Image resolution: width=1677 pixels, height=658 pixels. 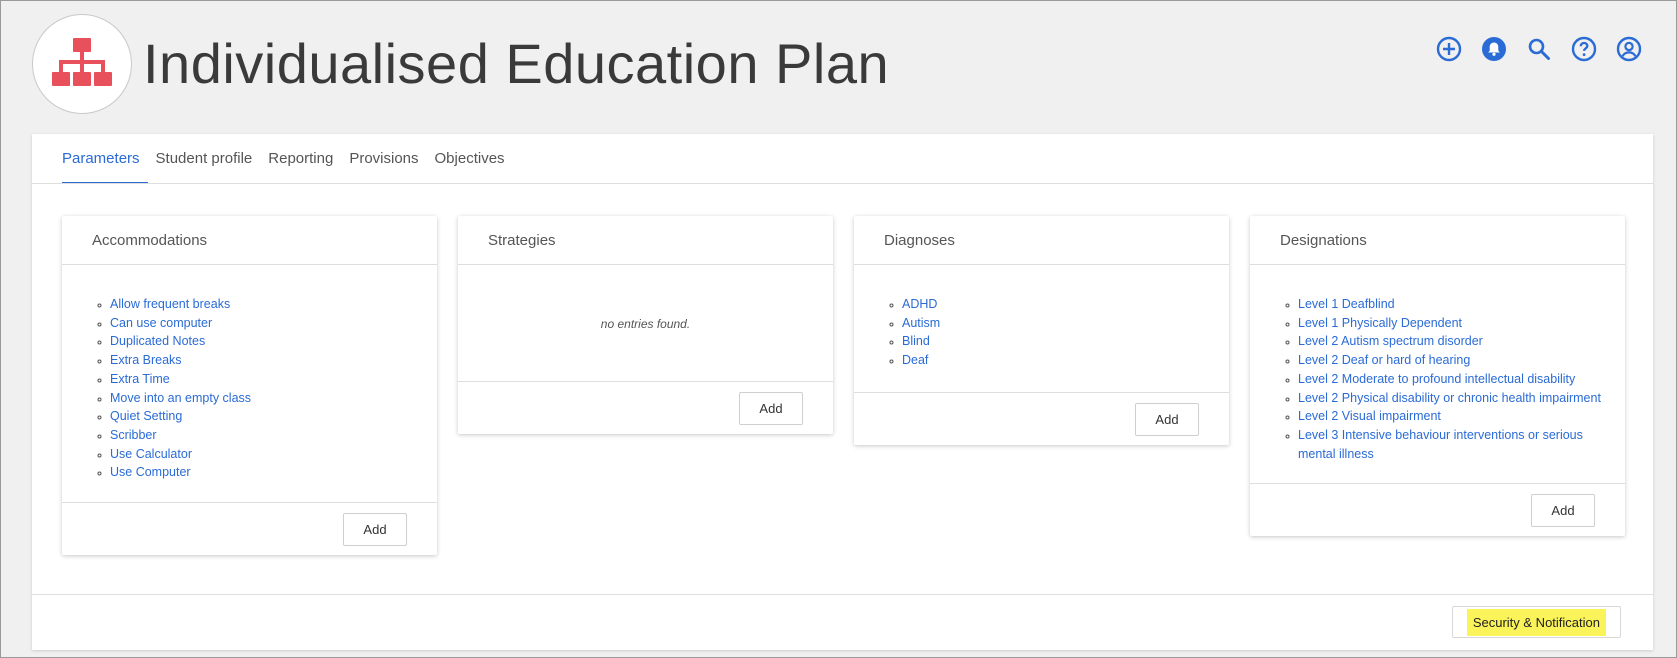 I want to click on diagnoses-panel: Diagnoses ADHD Autism Blind Deaf Add, so click(x=1041, y=330).